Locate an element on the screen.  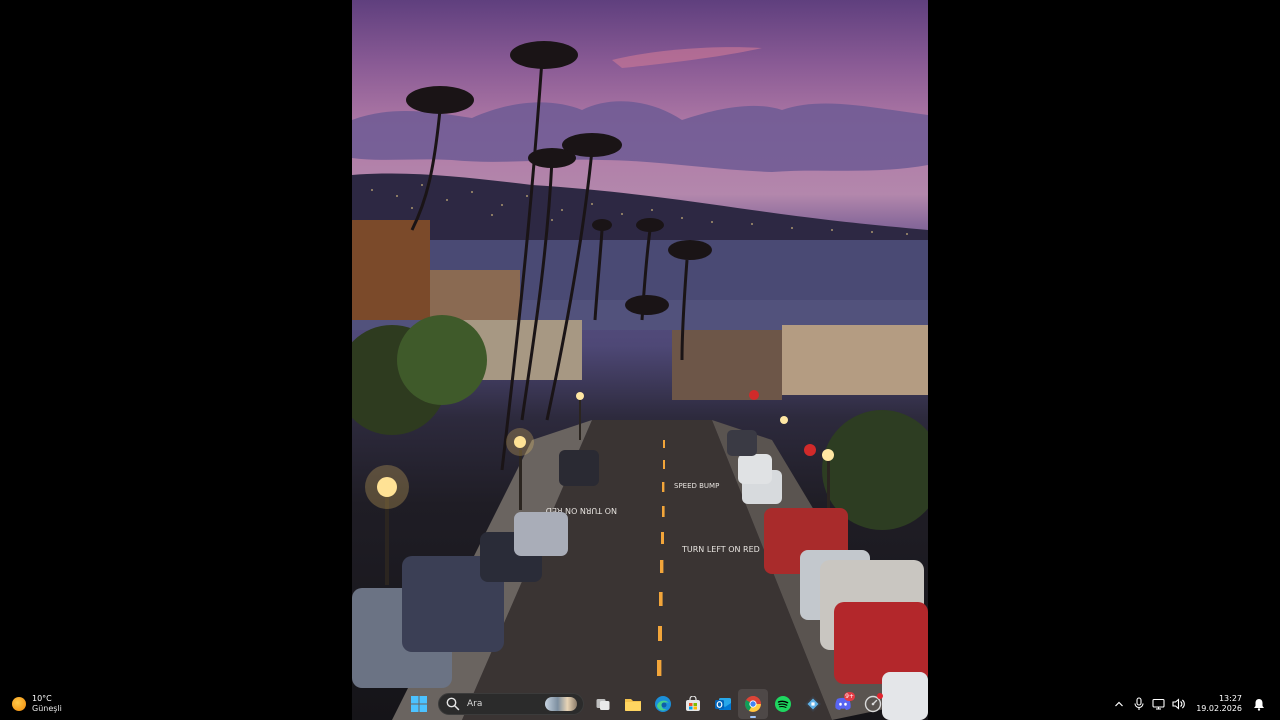
microphone-button is located at coordinates (1139, 704).